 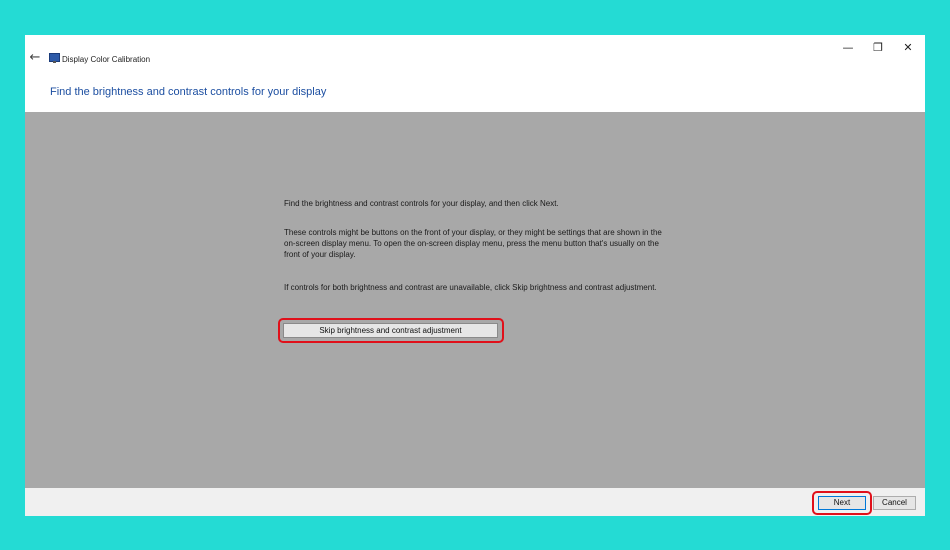 I want to click on window-title: Display Color Calibration, so click(x=106, y=59).